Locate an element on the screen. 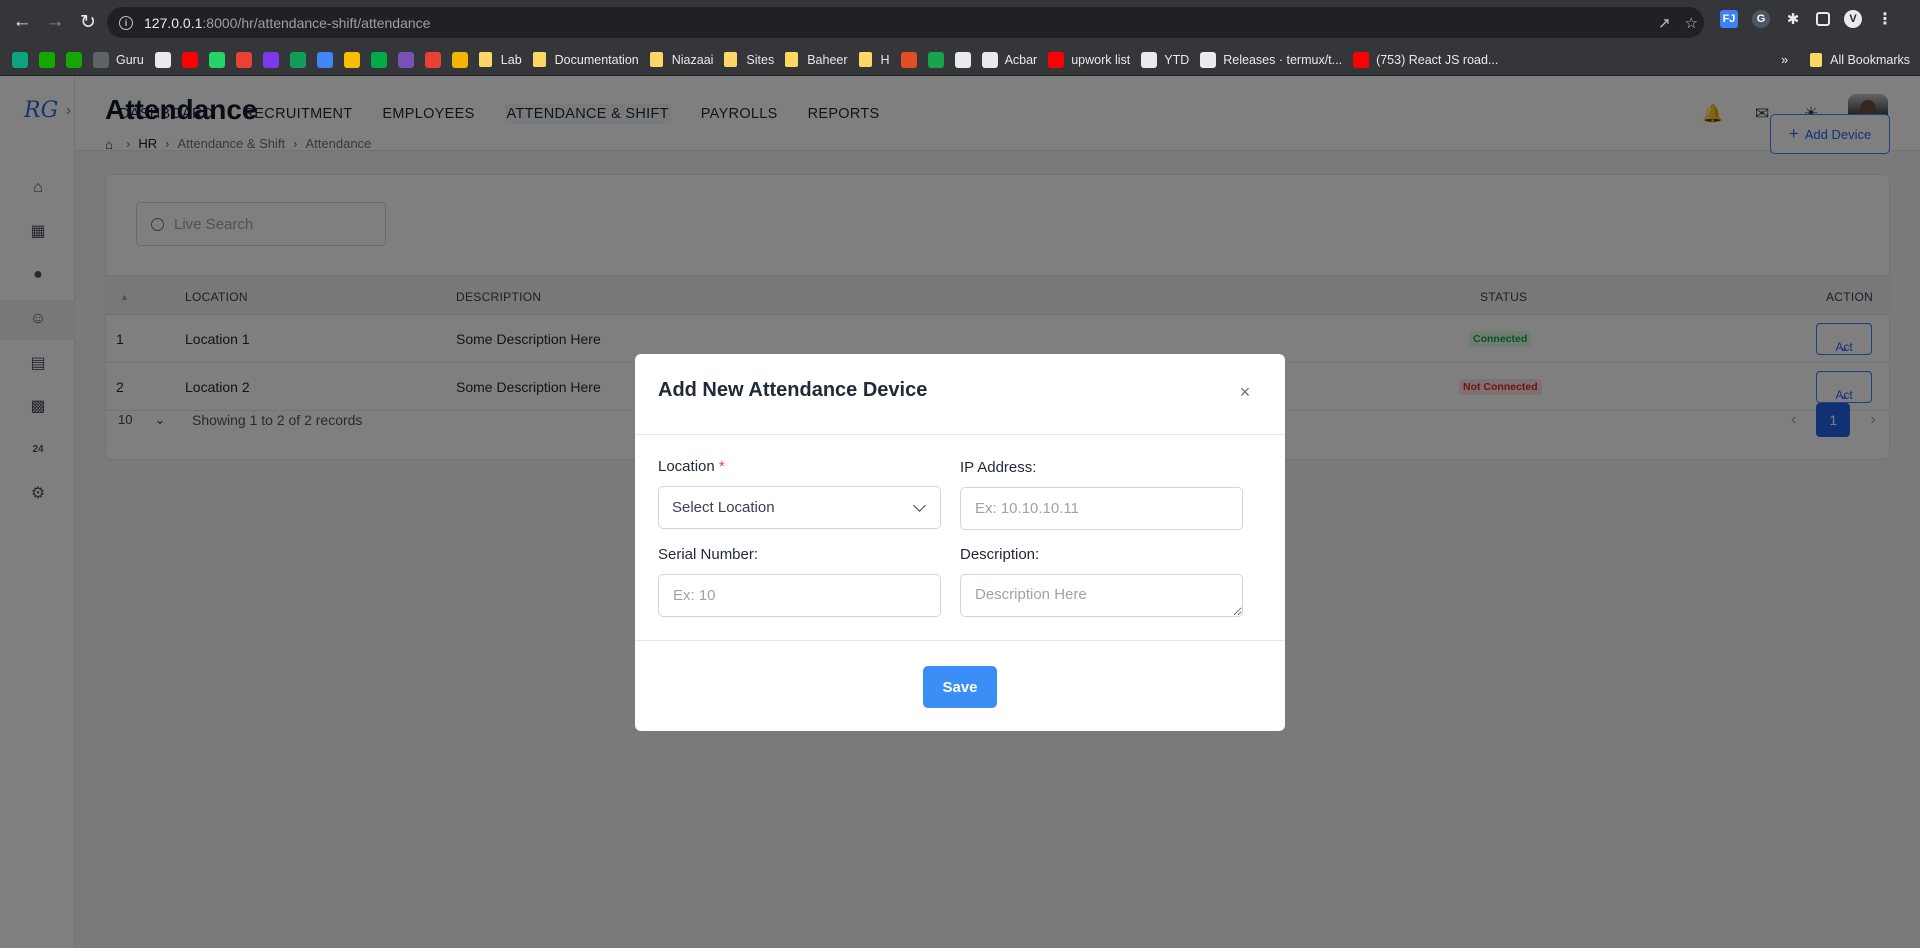 This screenshot has height=948, width=1920. bookmark-star-icon: ☆ is located at coordinates (1691, 23).